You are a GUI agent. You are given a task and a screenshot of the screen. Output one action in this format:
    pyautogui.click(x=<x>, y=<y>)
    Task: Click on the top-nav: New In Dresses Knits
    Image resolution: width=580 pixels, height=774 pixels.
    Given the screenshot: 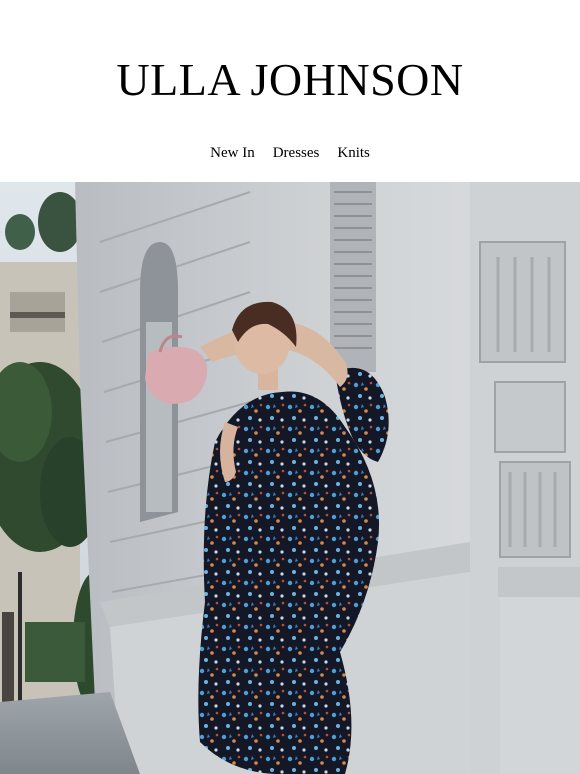 What is the action you would take?
    pyautogui.click(x=290, y=153)
    